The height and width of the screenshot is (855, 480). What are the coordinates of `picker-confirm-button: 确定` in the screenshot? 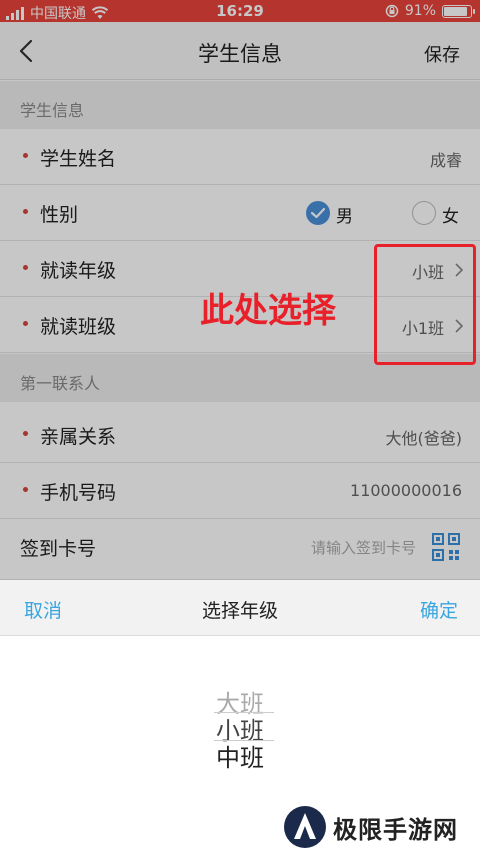 It's located at (439, 609).